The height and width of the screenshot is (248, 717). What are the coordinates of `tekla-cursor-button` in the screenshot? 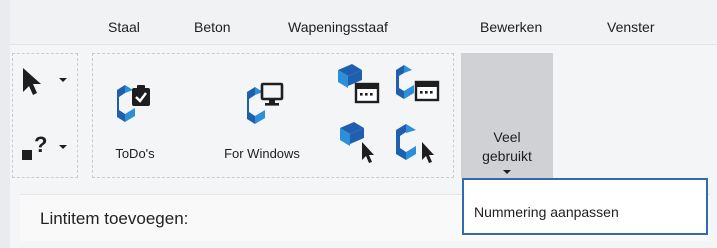 It's located at (416, 142).